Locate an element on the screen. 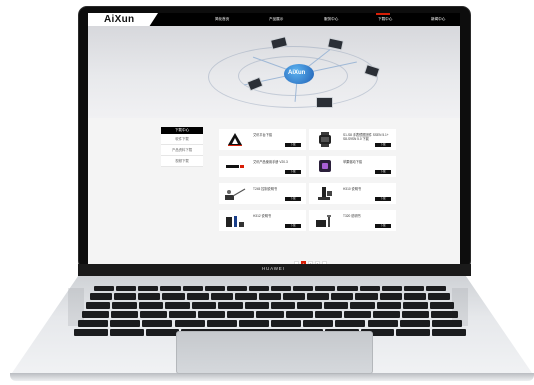  sidebar-item-videos: 视频下载 is located at coordinates (182, 161).